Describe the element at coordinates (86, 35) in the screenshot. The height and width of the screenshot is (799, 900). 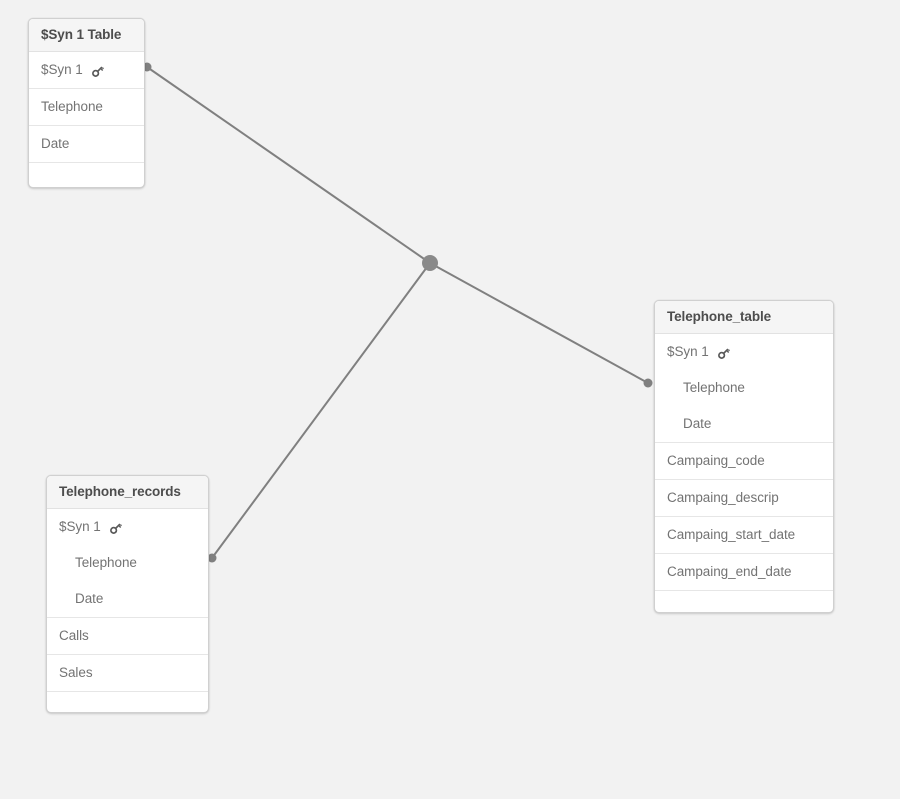
I see `table-title: $Syn 1 Table` at that location.